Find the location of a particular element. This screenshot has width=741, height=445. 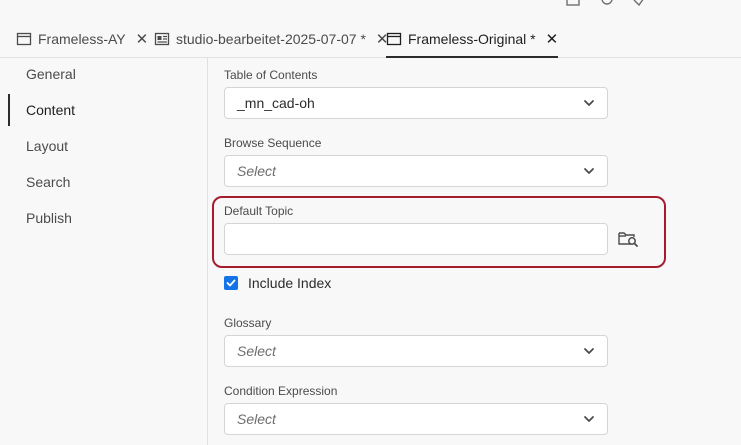

sidebar-item-label: Publish is located at coordinates (49, 218).